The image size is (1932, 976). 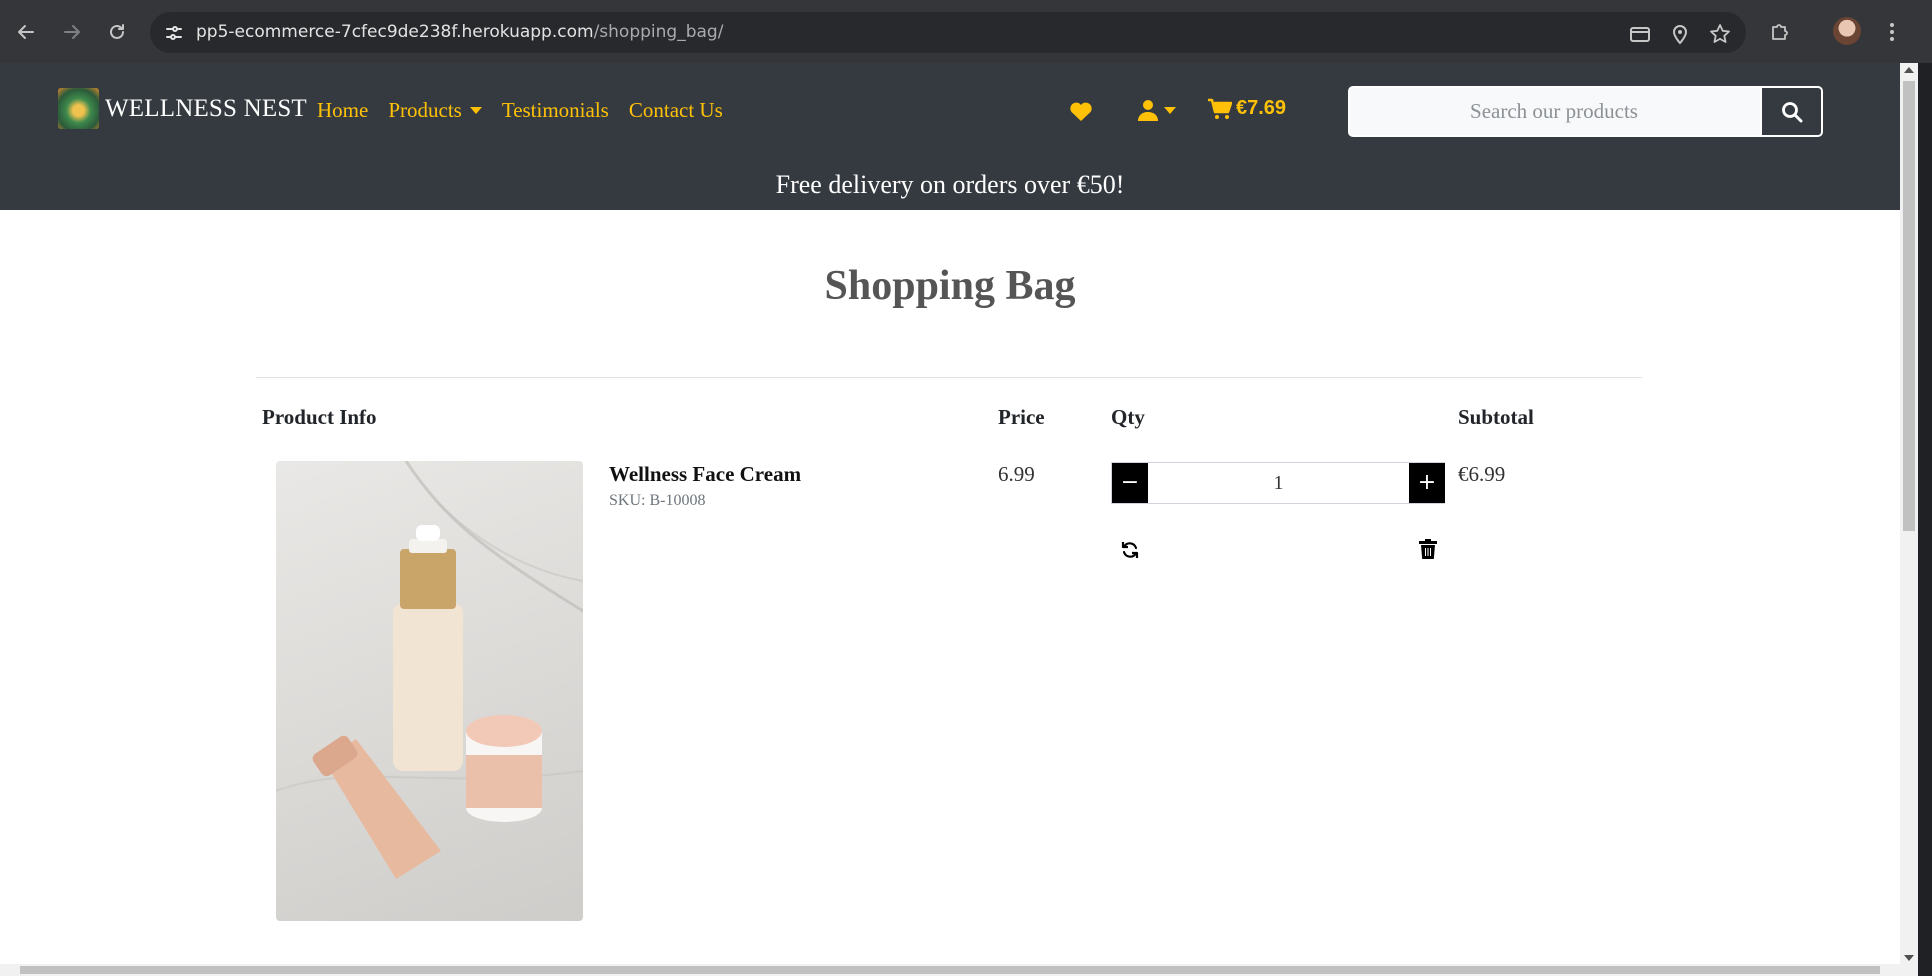 What do you see at coordinates (1427, 483) in the screenshot?
I see `increment-qty-button: +` at bounding box center [1427, 483].